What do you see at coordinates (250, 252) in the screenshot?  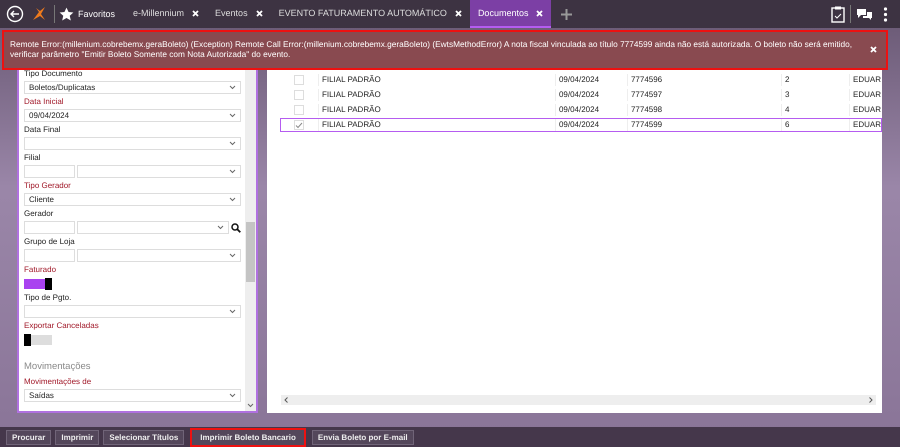 I see `scrollbar-thumb` at bounding box center [250, 252].